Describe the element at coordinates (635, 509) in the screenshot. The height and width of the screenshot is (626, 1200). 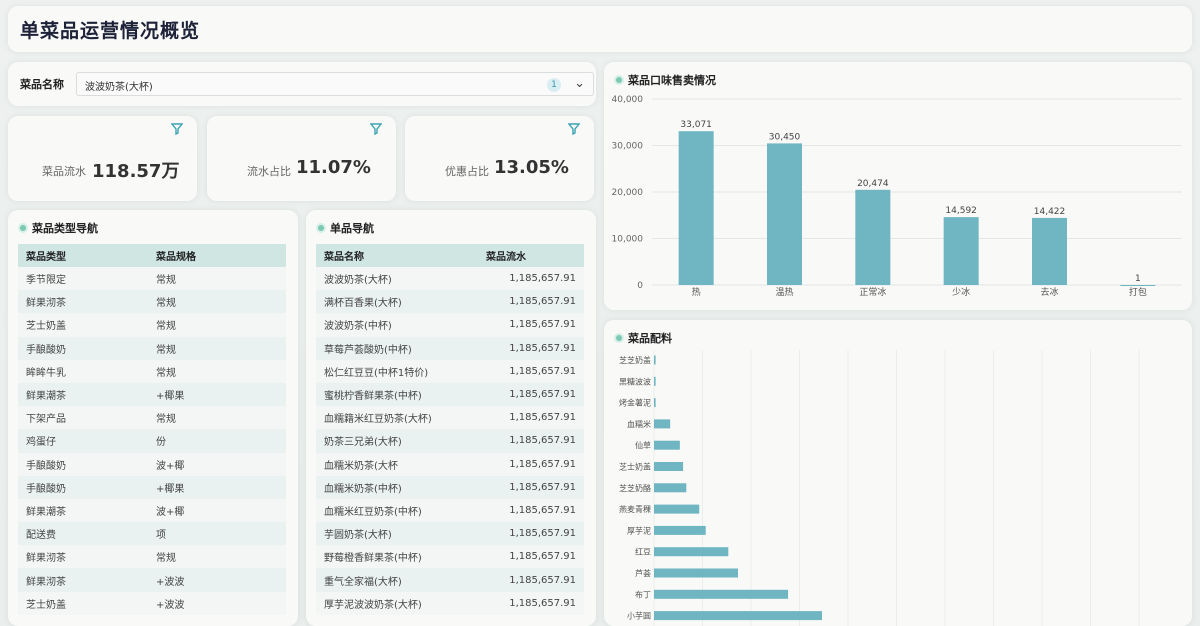
I see `y-tick-label: 燕麦青稞` at that location.